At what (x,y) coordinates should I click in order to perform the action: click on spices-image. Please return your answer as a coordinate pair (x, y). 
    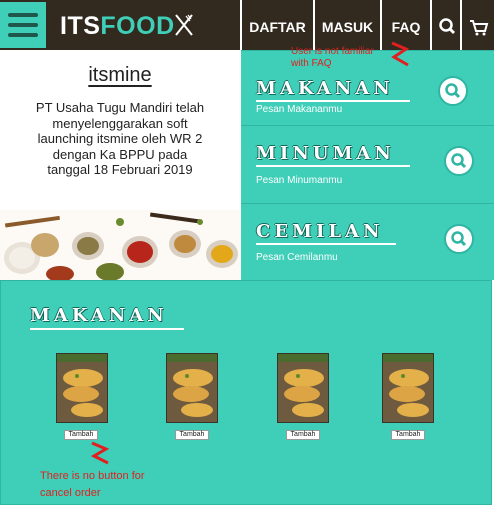
    Looking at the image, I should click on (120, 245).